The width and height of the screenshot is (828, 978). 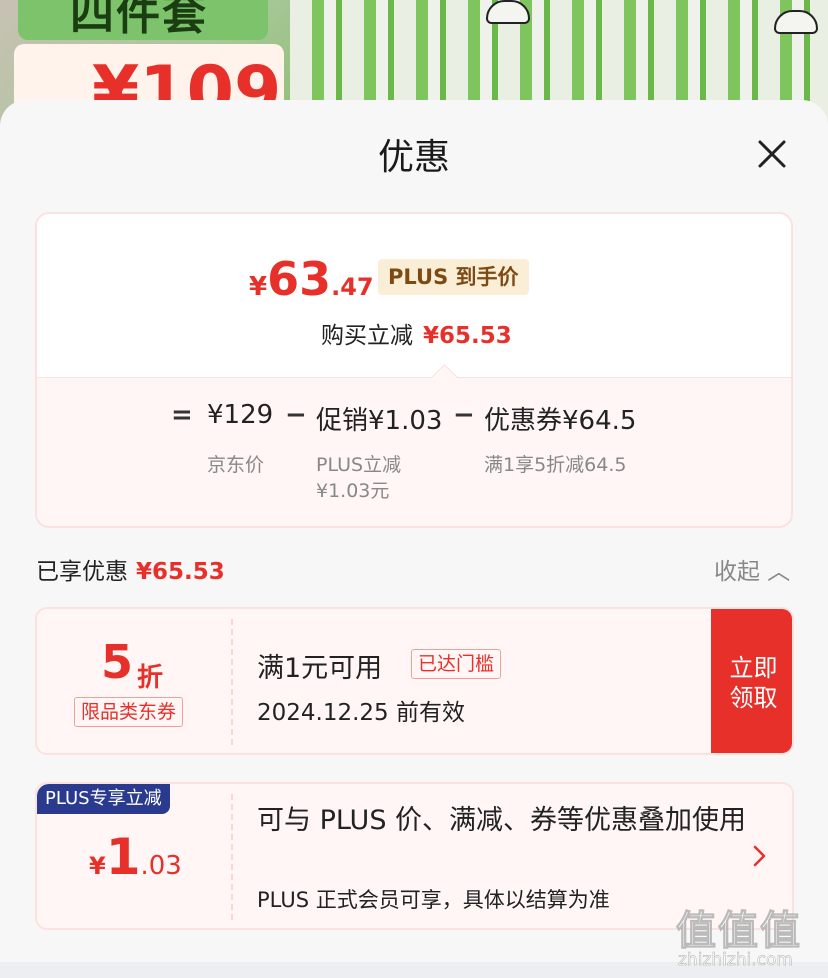 I want to click on plus-card-divider, so click(x=232, y=857).